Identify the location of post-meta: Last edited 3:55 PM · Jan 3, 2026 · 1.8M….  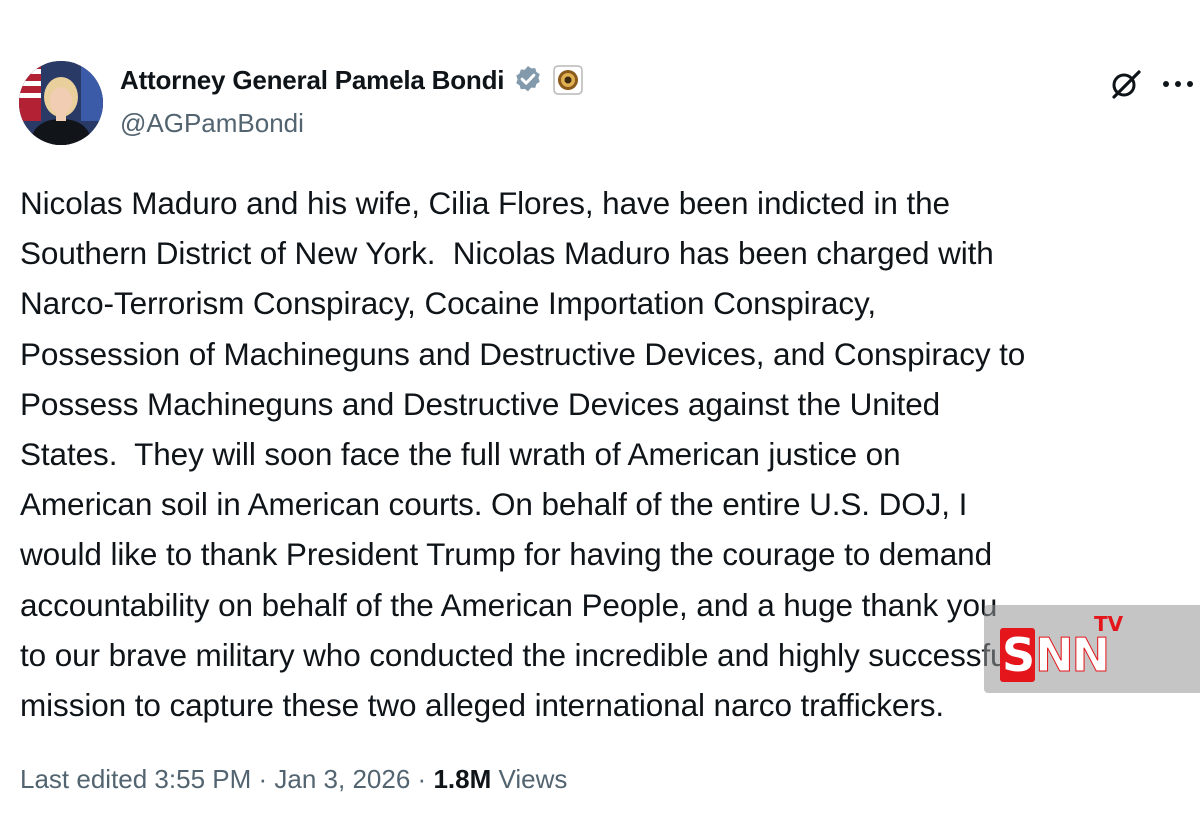
(293, 779).